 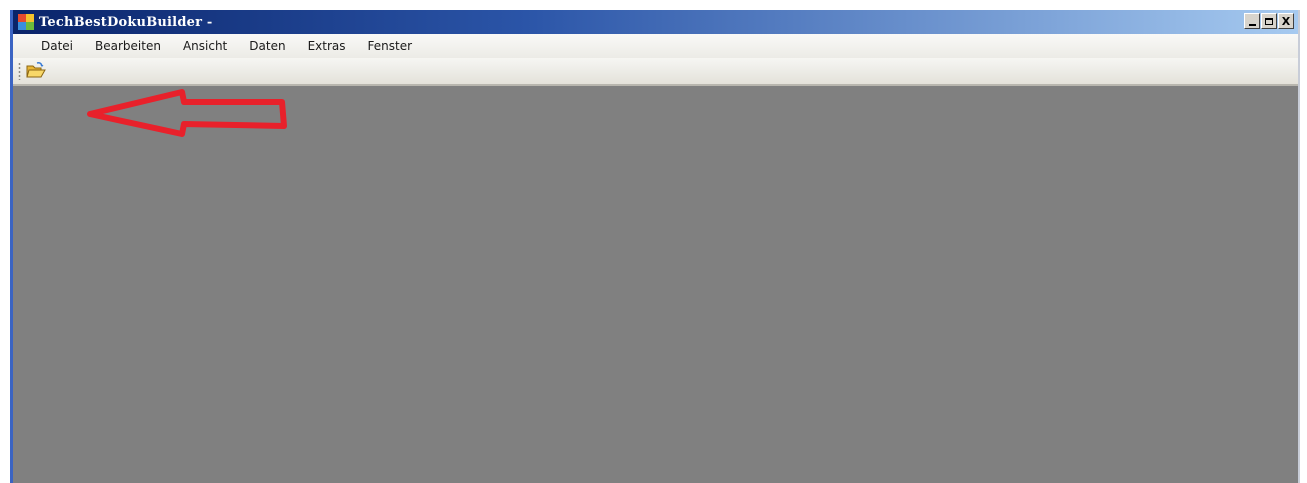 I want to click on menu-datei: Datei, so click(x=57, y=46).